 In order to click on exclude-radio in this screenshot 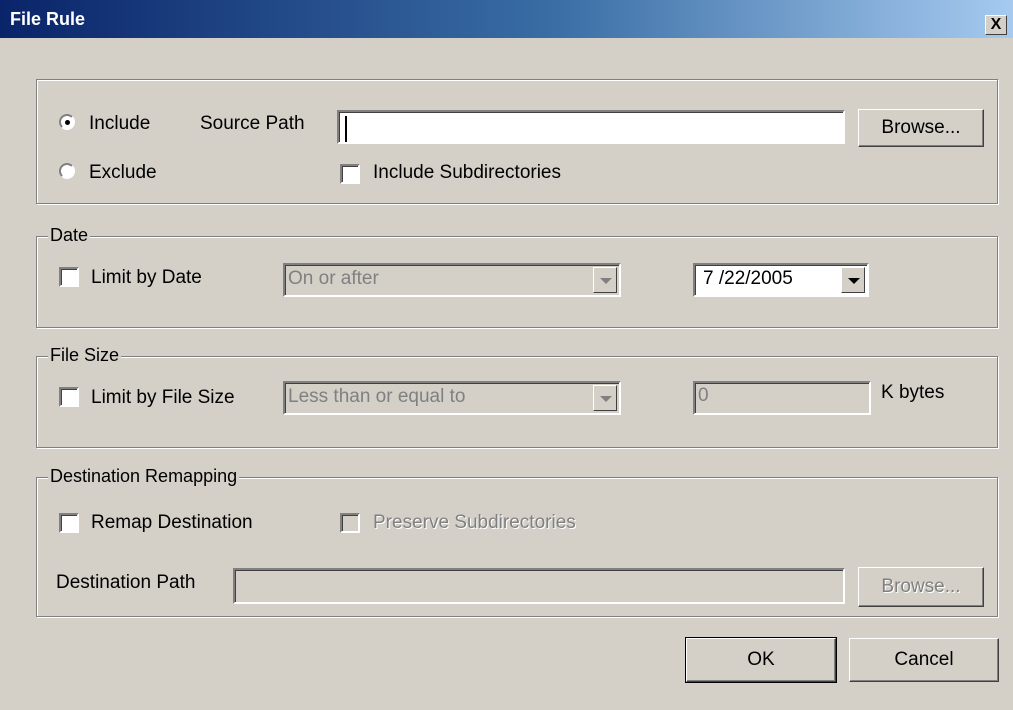, I will do `click(67, 171)`.